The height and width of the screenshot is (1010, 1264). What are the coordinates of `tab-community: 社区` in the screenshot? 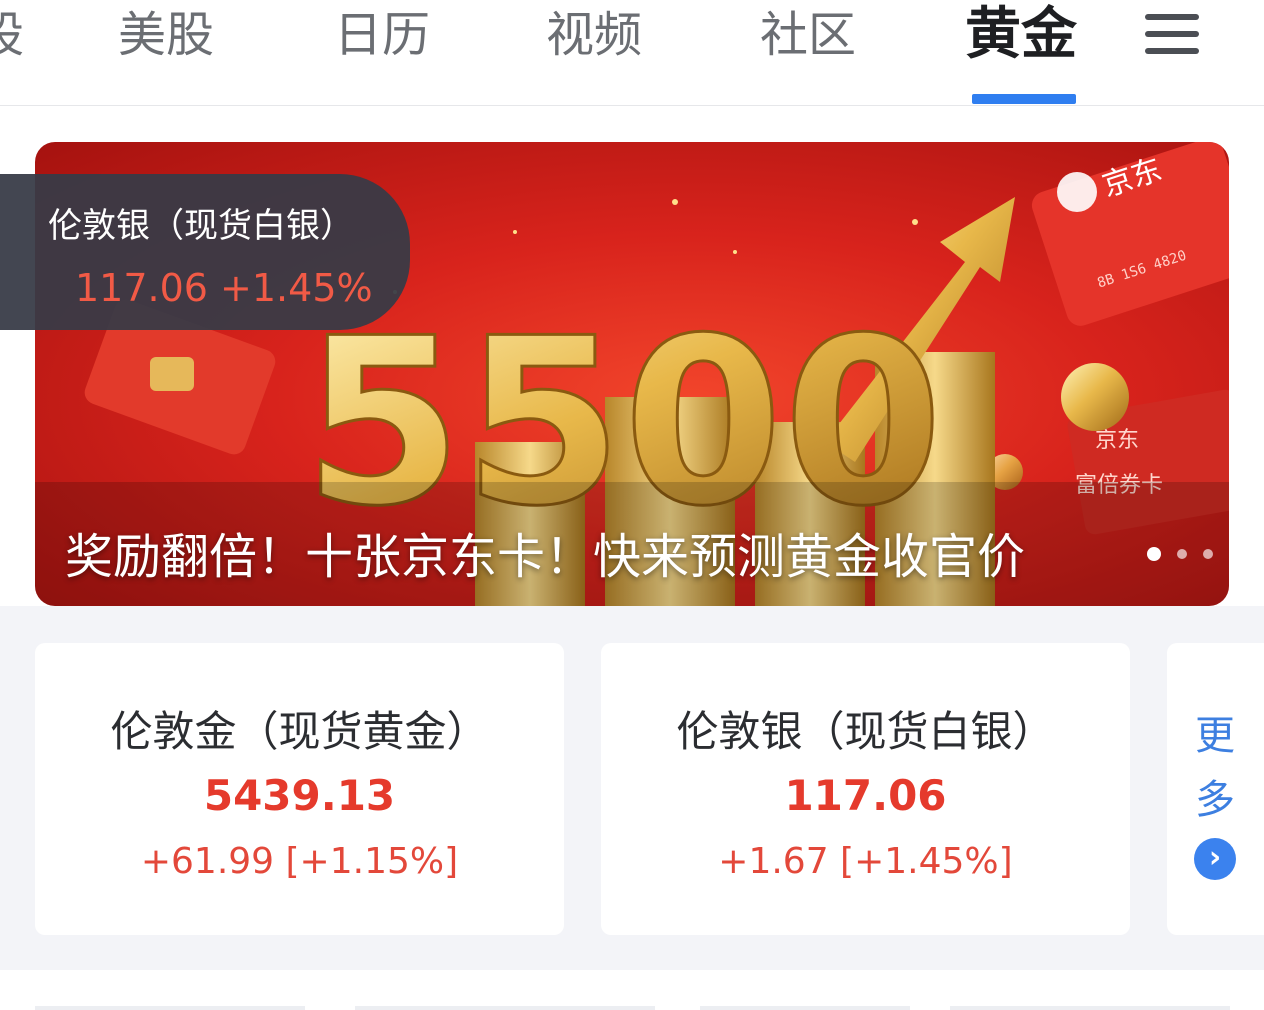 It's located at (808, 35).